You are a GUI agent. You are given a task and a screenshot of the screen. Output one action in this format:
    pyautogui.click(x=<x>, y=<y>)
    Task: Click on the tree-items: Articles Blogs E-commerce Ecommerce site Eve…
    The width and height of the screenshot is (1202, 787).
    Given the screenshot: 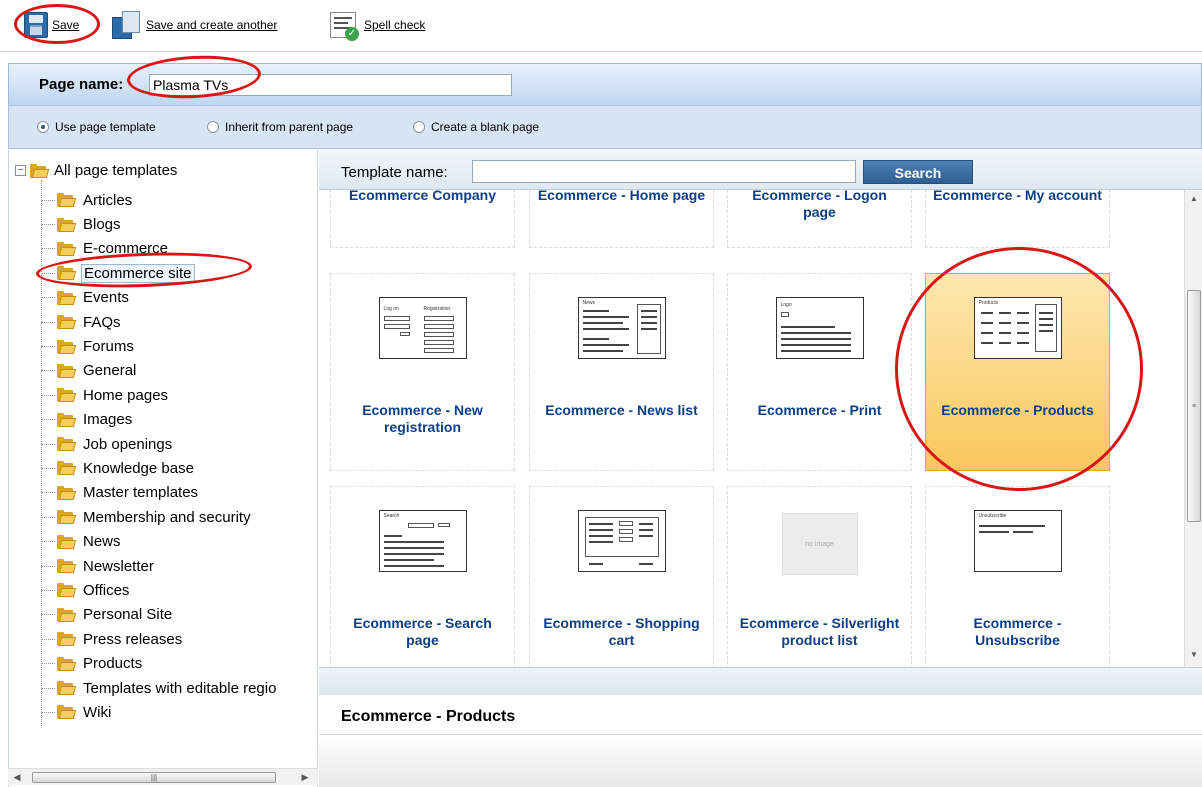 What is the action you would take?
    pyautogui.click(x=159, y=456)
    